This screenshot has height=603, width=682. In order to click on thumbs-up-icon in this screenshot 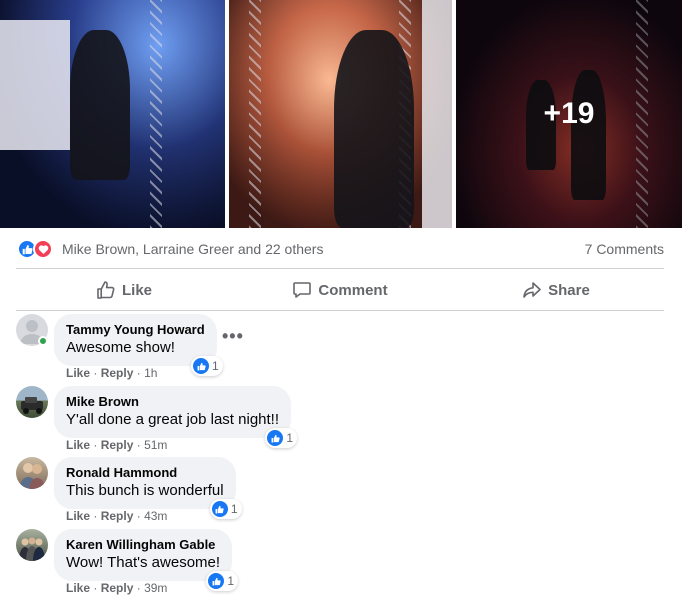, I will do `click(106, 290)`.